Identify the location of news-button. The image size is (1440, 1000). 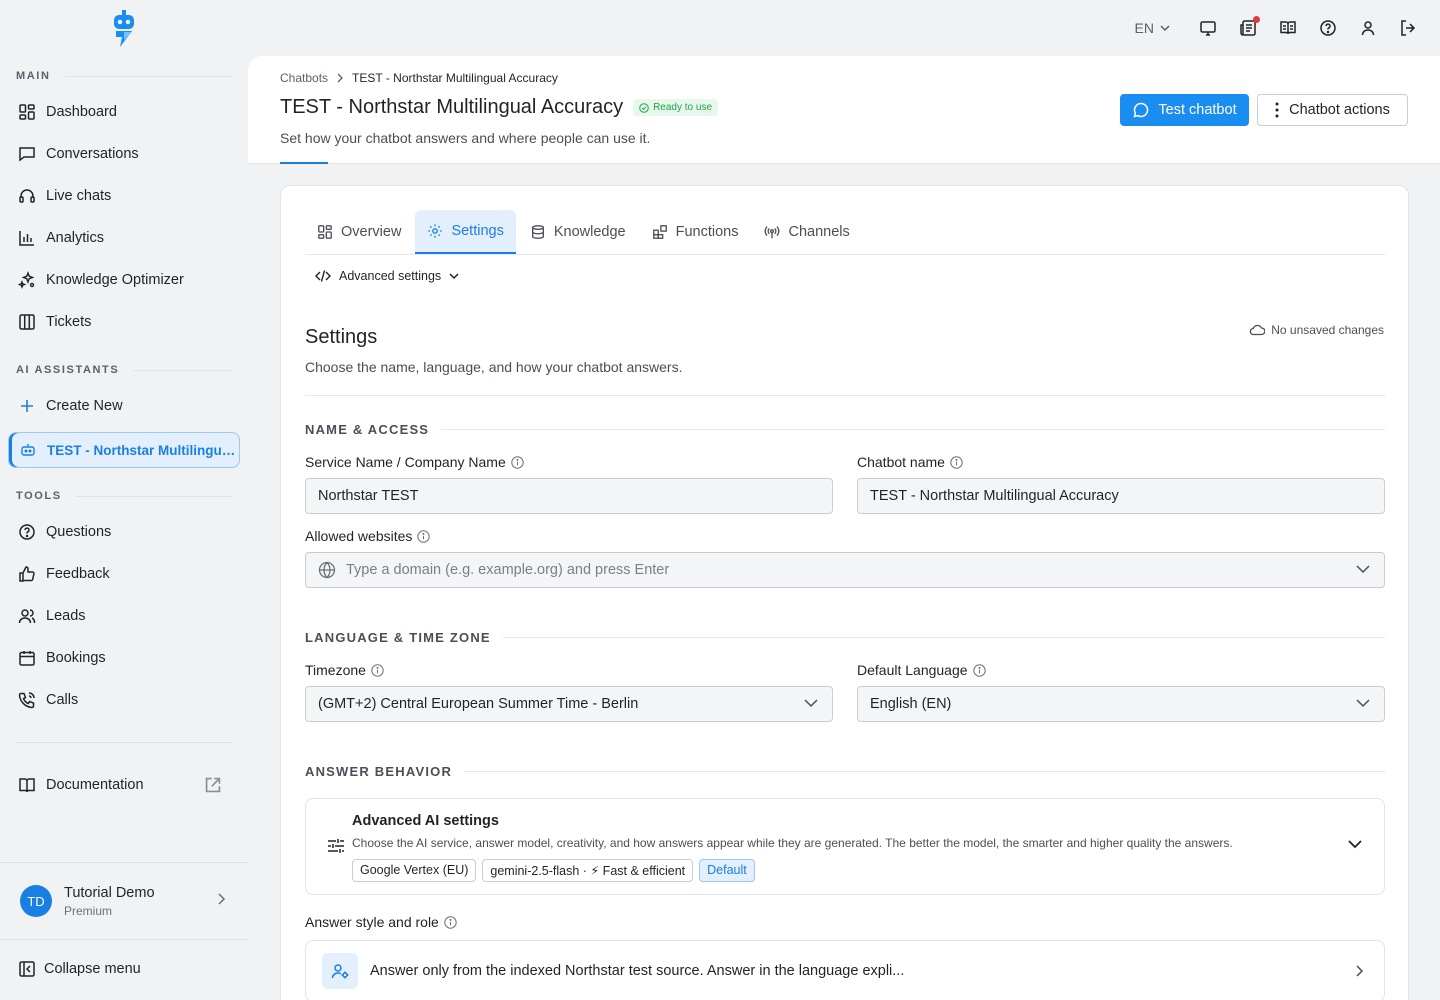
(1249, 27).